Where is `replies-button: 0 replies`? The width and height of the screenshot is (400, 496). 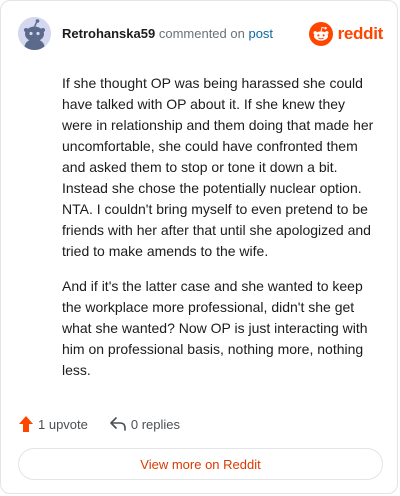 replies-button: 0 replies is located at coordinates (145, 424).